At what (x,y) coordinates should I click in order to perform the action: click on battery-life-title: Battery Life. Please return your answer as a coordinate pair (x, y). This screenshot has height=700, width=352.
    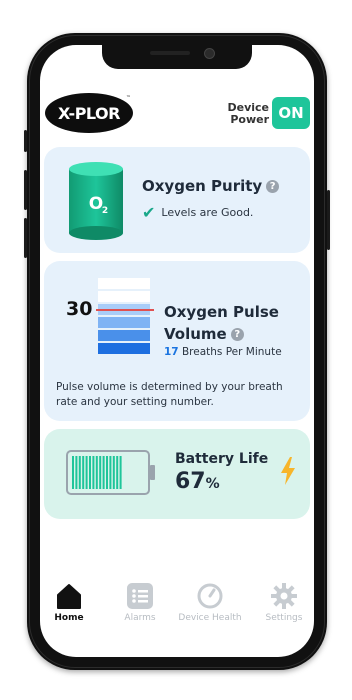
    Looking at the image, I should click on (222, 459).